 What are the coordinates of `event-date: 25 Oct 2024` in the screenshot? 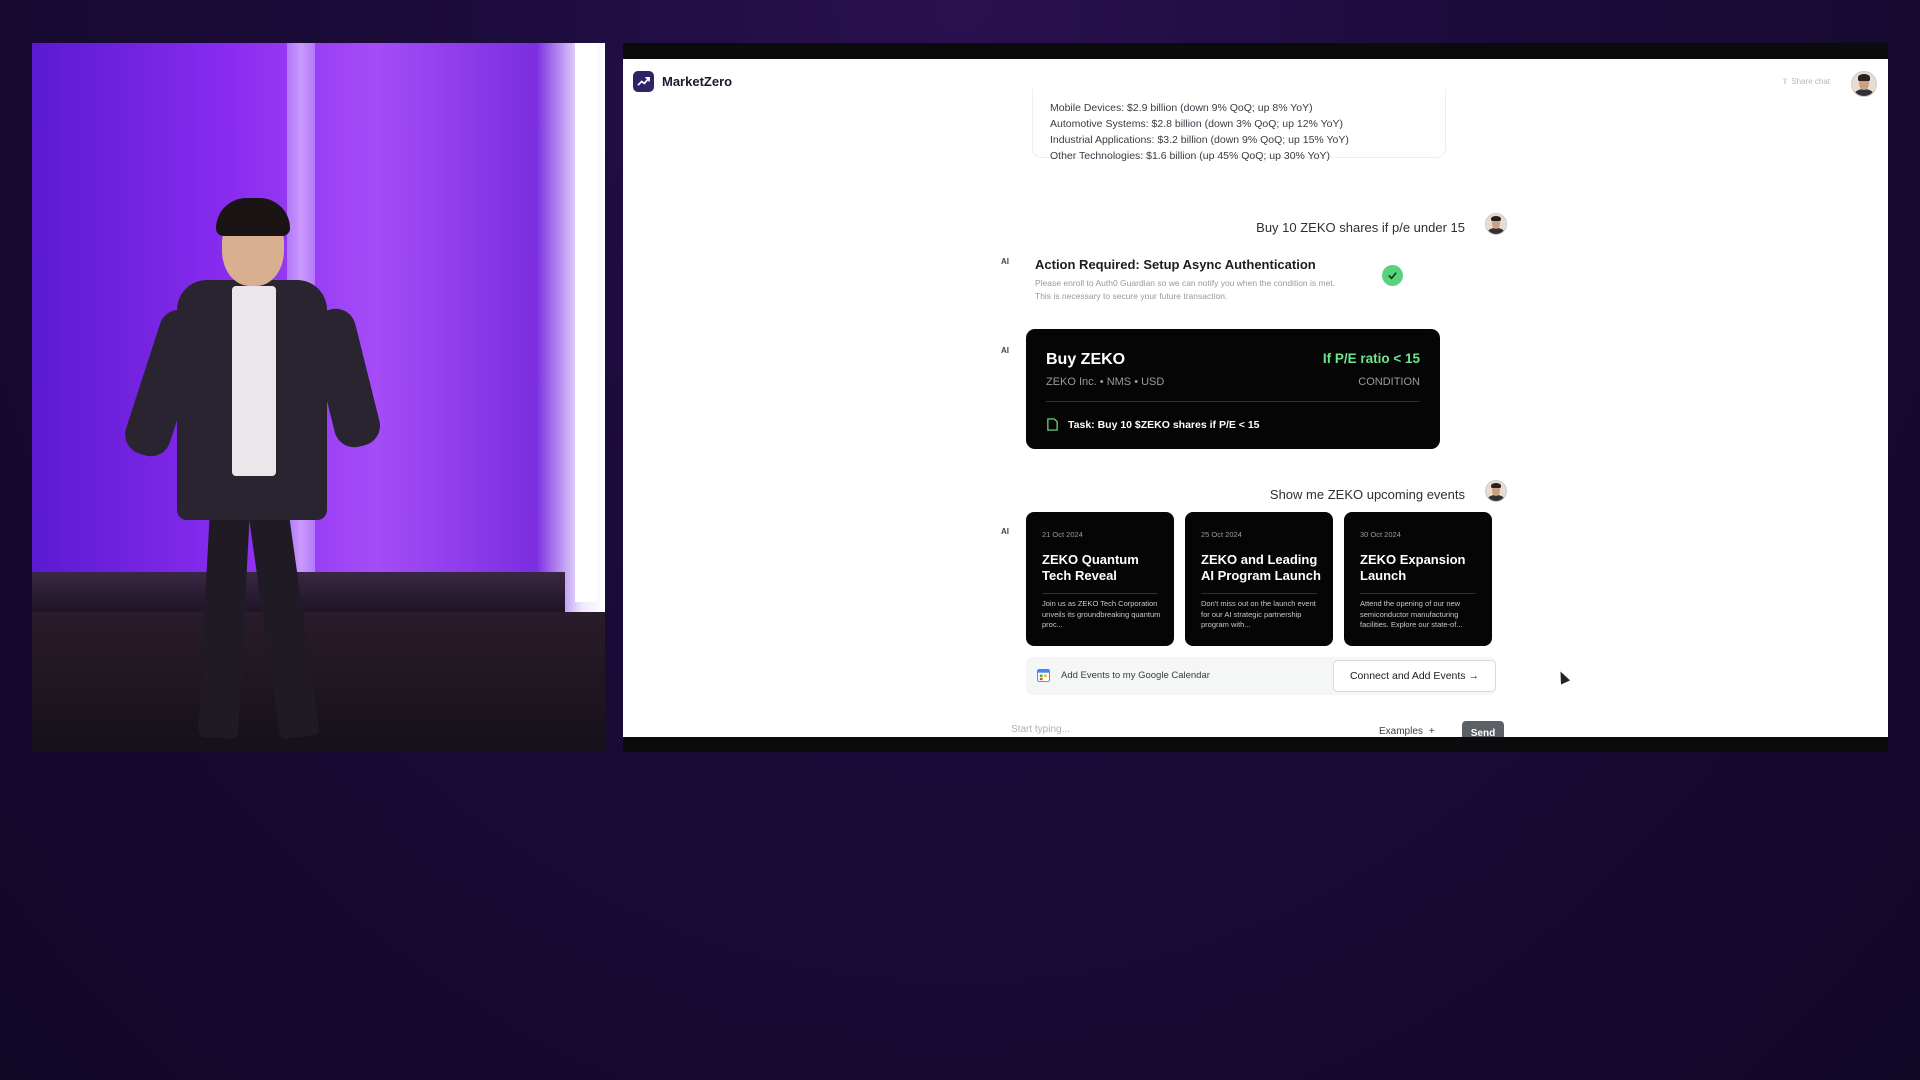 It's located at (1221, 534).